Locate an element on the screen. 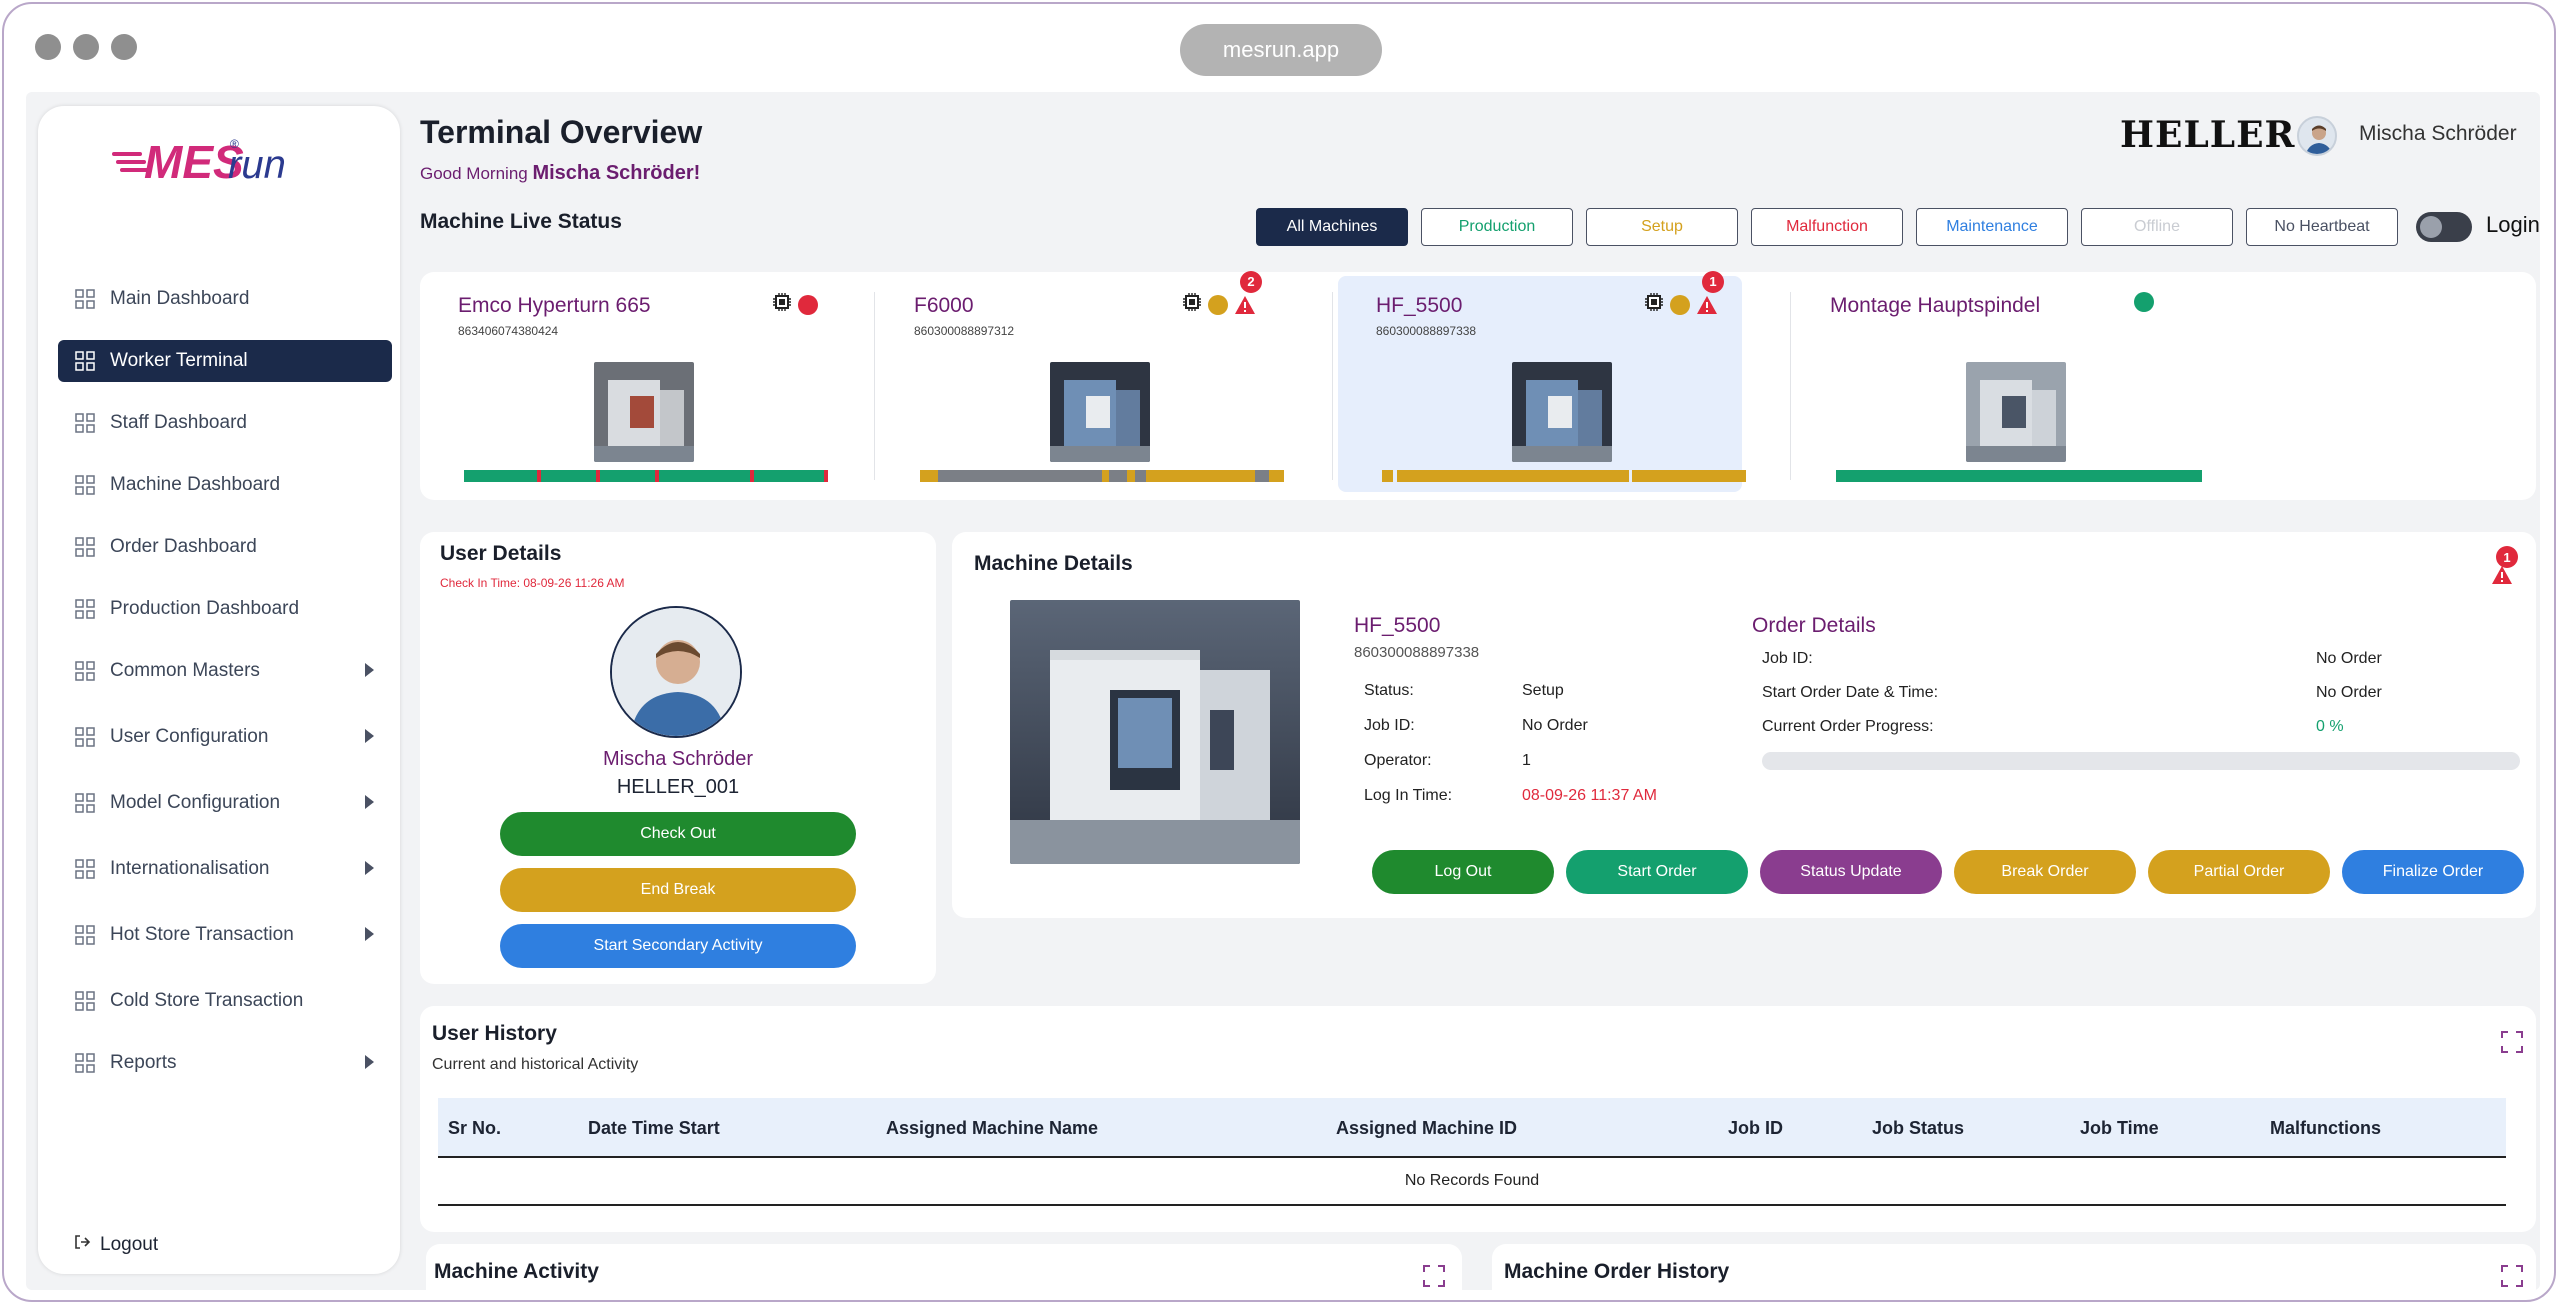 The width and height of the screenshot is (2560, 1306). sidebar-item-staff-dashboard: Staff Dashboard is located at coordinates (225, 423).